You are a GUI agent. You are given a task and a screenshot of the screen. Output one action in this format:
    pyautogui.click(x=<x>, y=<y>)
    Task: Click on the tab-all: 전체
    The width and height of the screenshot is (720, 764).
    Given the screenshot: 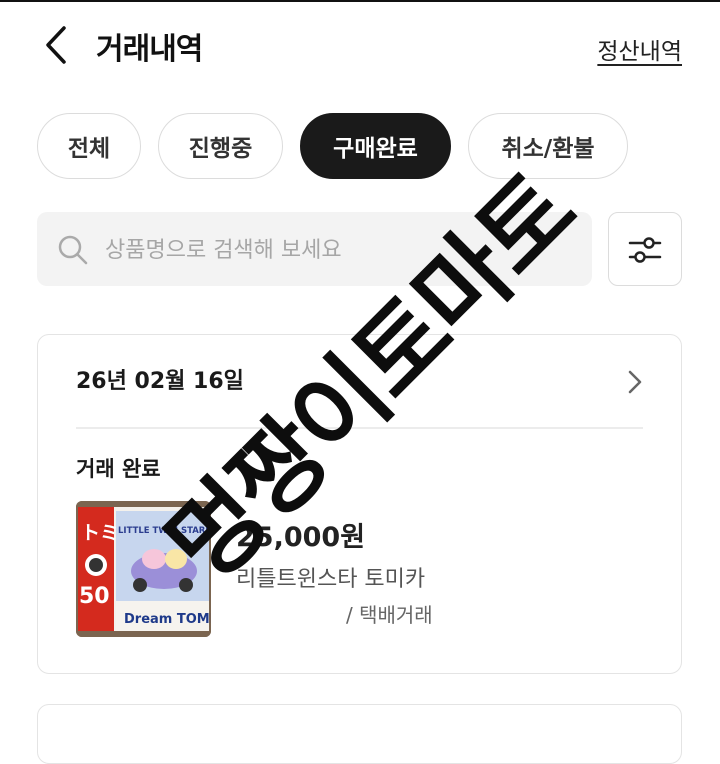 What is the action you would take?
    pyautogui.click(x=89, y=146)
    